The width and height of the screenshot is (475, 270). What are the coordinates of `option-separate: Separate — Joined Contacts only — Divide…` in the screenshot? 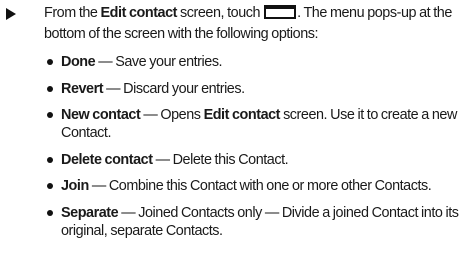 It's located at (237, 222).